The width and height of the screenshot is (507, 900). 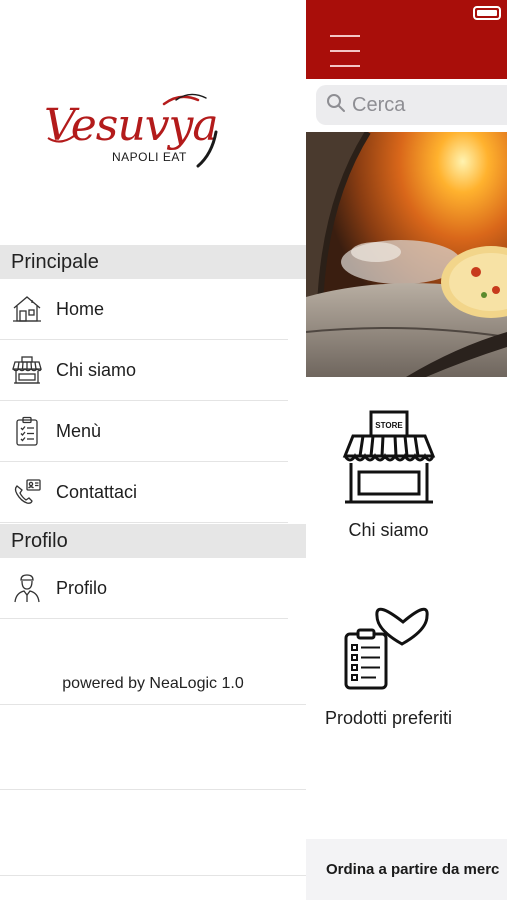 I want to click on brand-logo: Vesuvya NAPOLI EAT, so click(x=155, y=133).